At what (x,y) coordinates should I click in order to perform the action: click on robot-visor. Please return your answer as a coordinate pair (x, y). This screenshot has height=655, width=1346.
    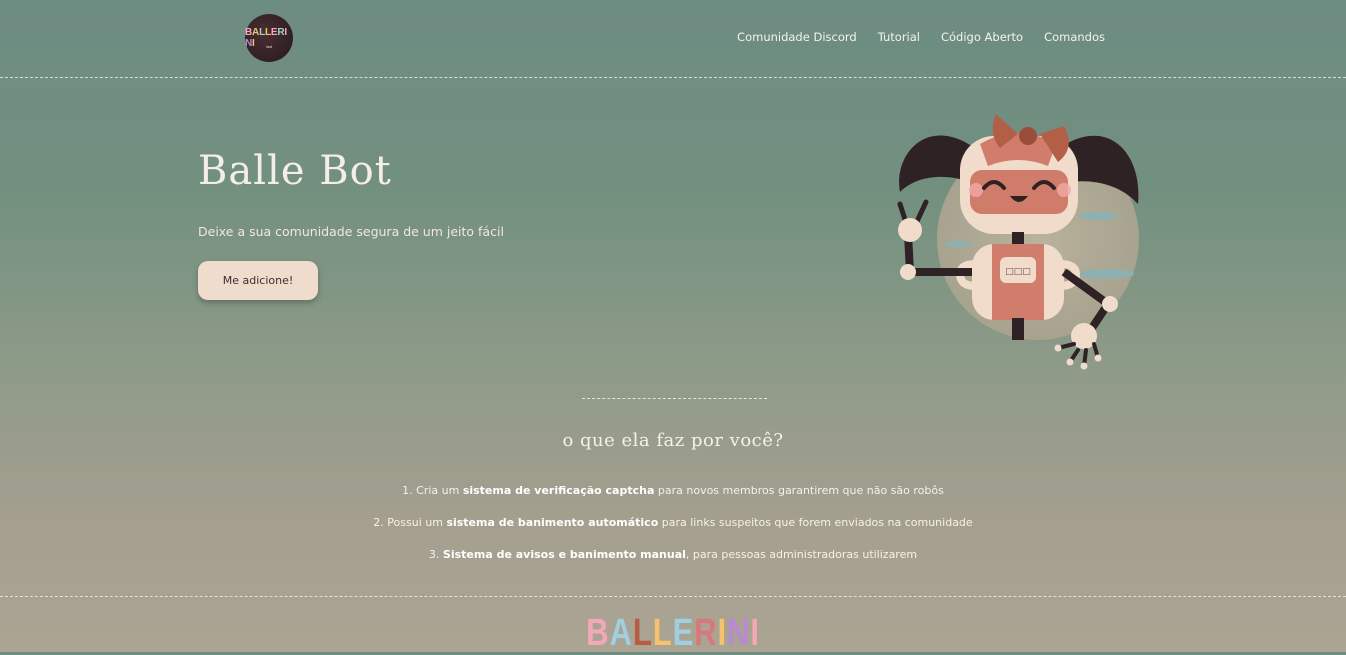
    Looking at the image, I should click on (1019, 192).